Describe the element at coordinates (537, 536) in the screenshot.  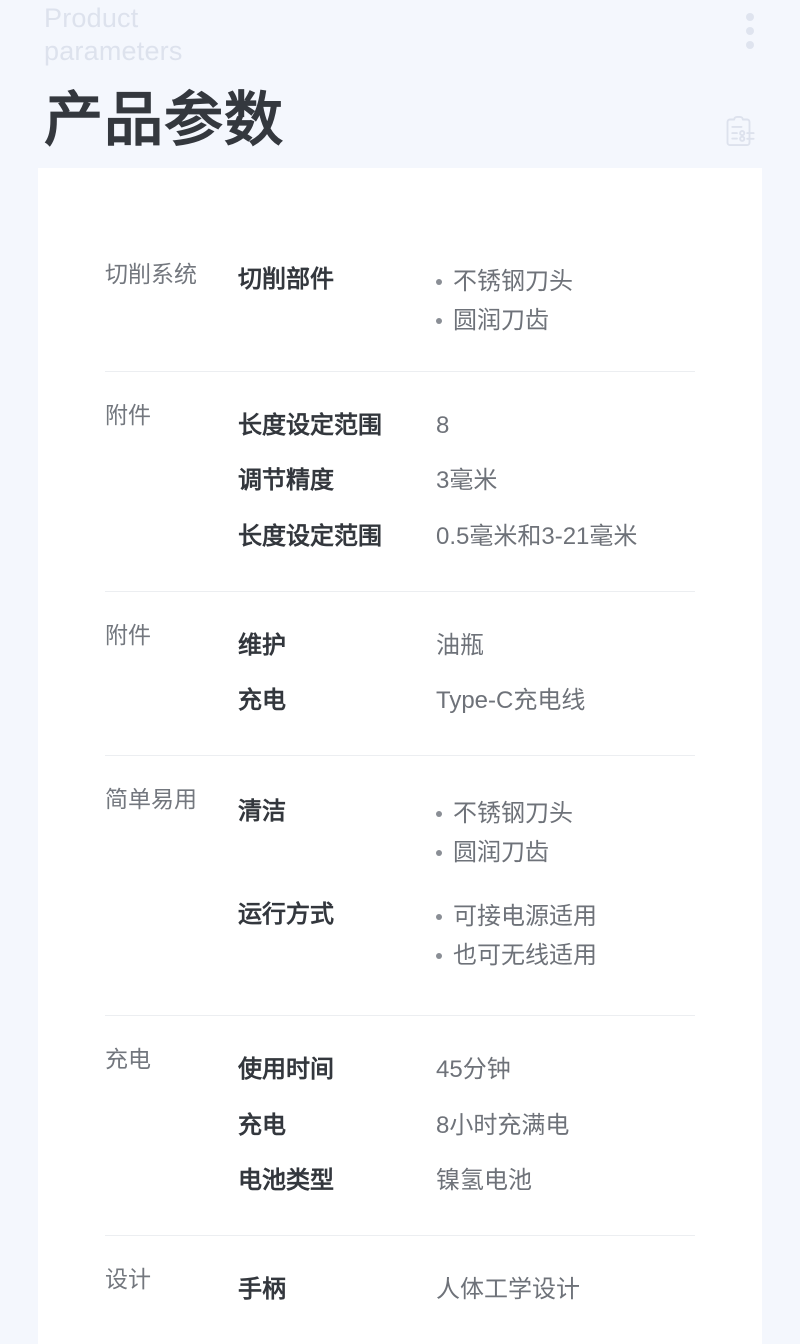
I see `spec-row-value: 0.5毫米和3-21毫米` at that location.